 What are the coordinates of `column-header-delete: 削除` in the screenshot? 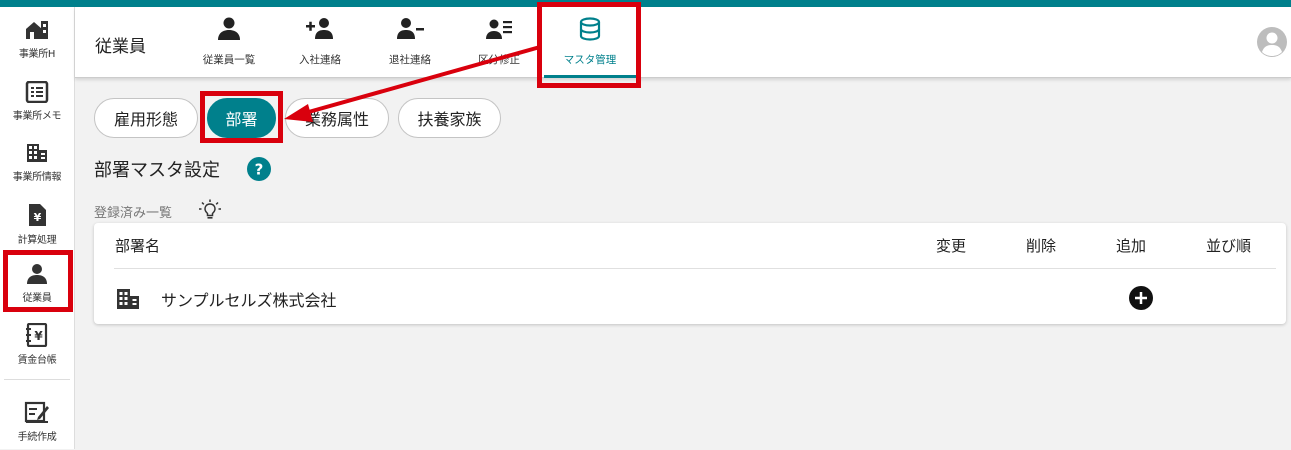 It's located at (1041, 246).